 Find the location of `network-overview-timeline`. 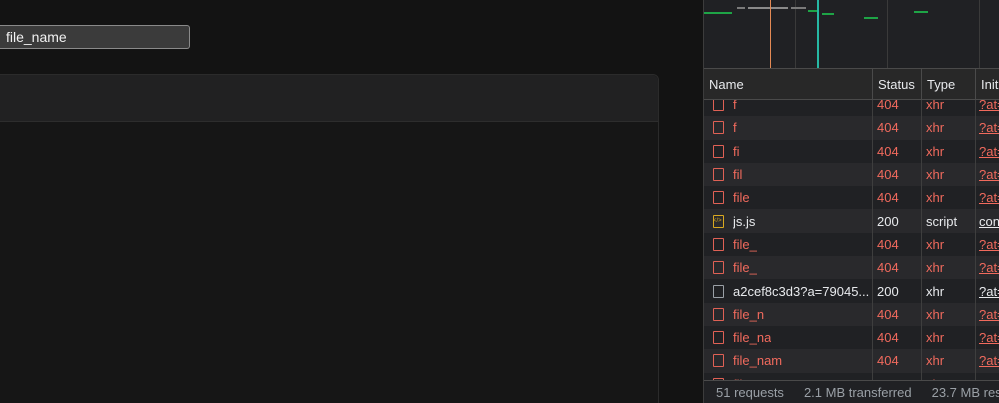

network-overview-timeline is located at coordinates (851, 34).